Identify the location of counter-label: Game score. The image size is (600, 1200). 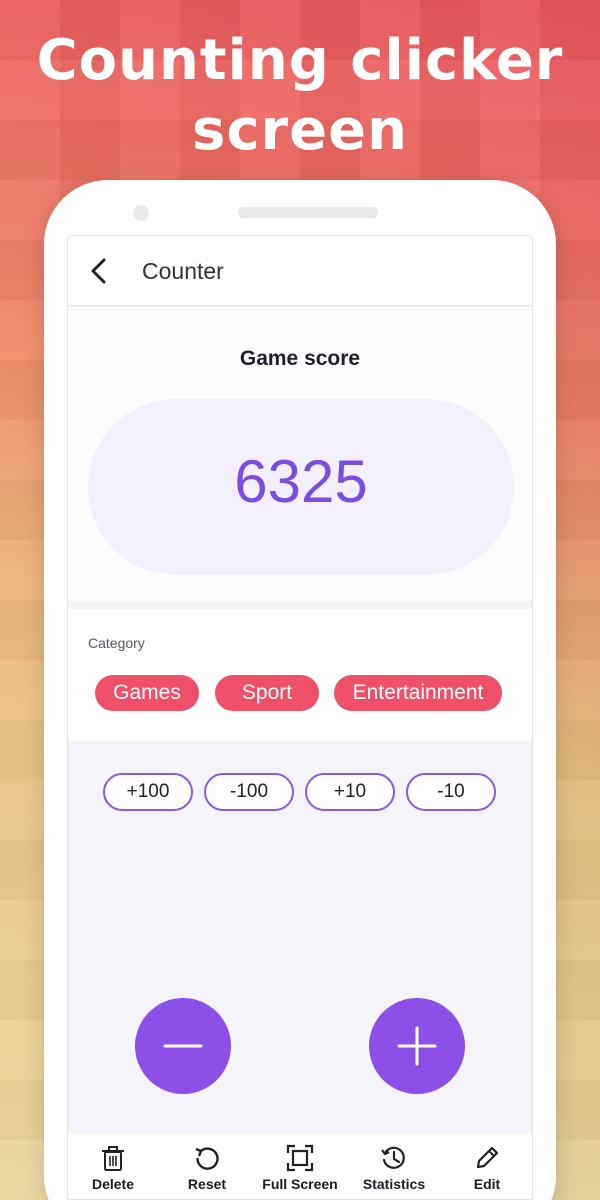
(300, 358).